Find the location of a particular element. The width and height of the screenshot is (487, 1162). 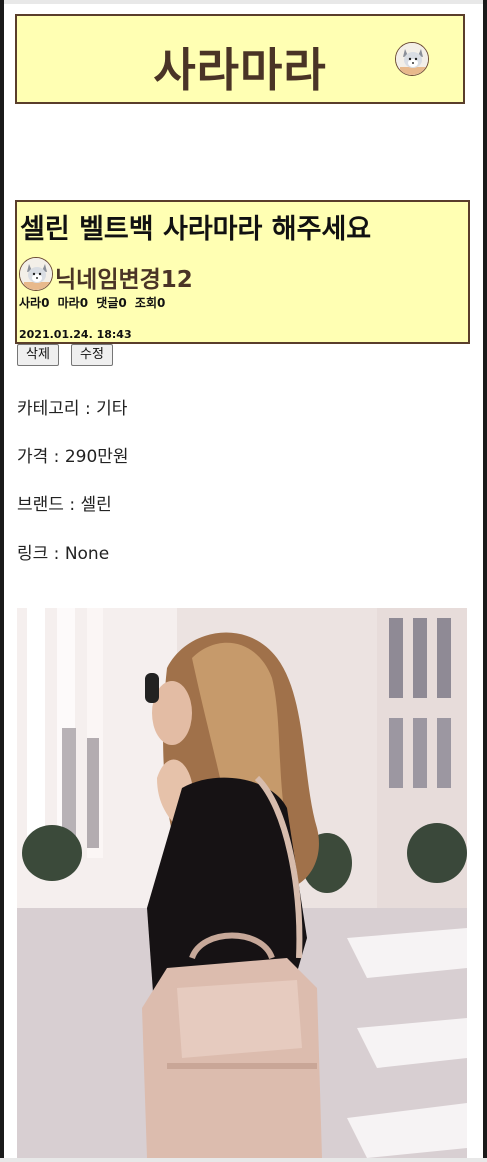

author-nickname: 닉네임변경12 is located at coordinates (124, 277).